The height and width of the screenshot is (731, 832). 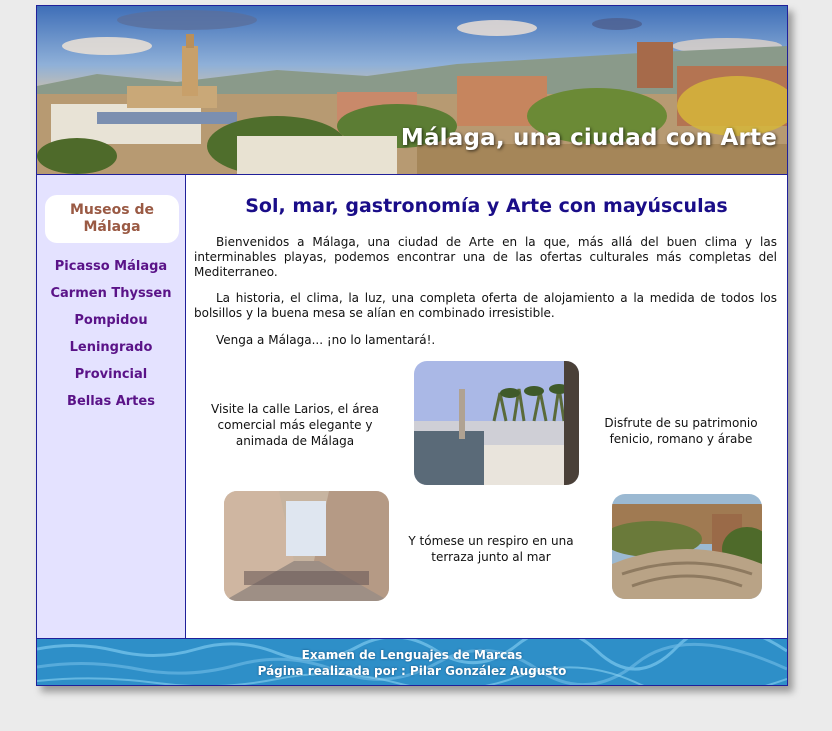 I want to click on sidebar-link-picasso-malaga: Picasso Málaga, so click(x=111, y=266).